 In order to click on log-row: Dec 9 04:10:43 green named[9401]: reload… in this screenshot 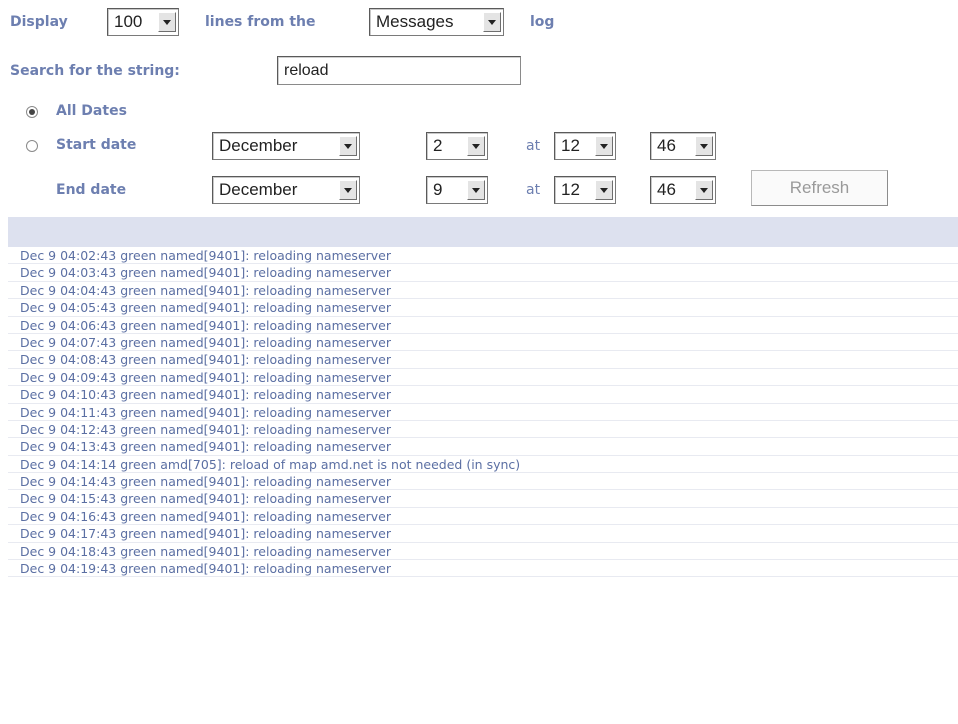, I will do `click(483, 395)`.